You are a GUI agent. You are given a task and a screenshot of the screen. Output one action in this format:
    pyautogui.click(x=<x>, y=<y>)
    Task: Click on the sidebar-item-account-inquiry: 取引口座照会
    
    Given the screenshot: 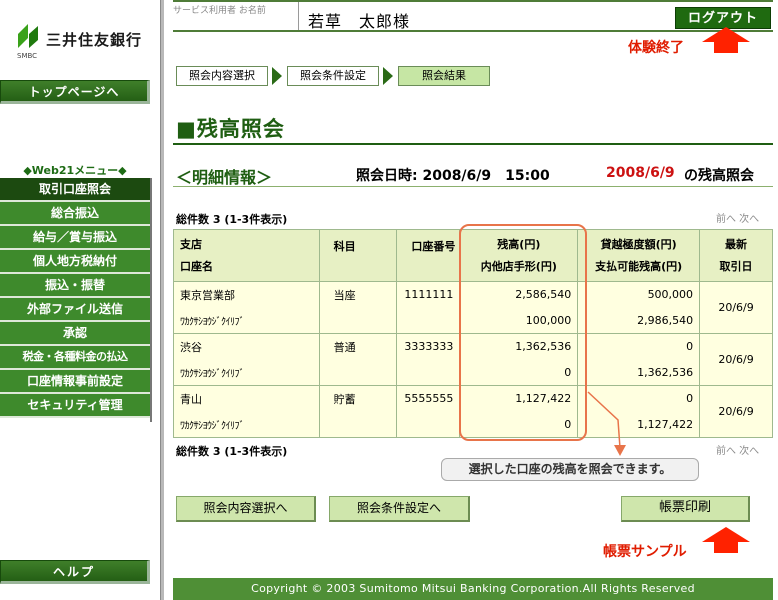 What is the action you would take?
    pyautogui.click(x=75, y=190)
    